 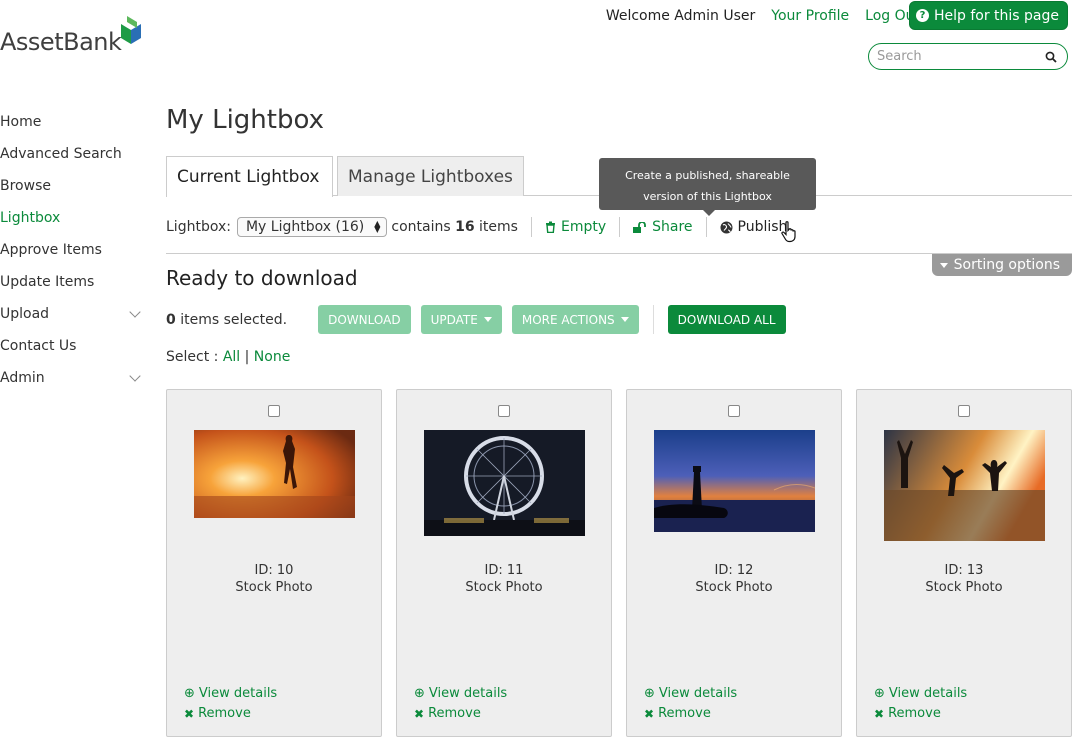 I want to click on empty-label: Empty, so click(x=583, y=227).